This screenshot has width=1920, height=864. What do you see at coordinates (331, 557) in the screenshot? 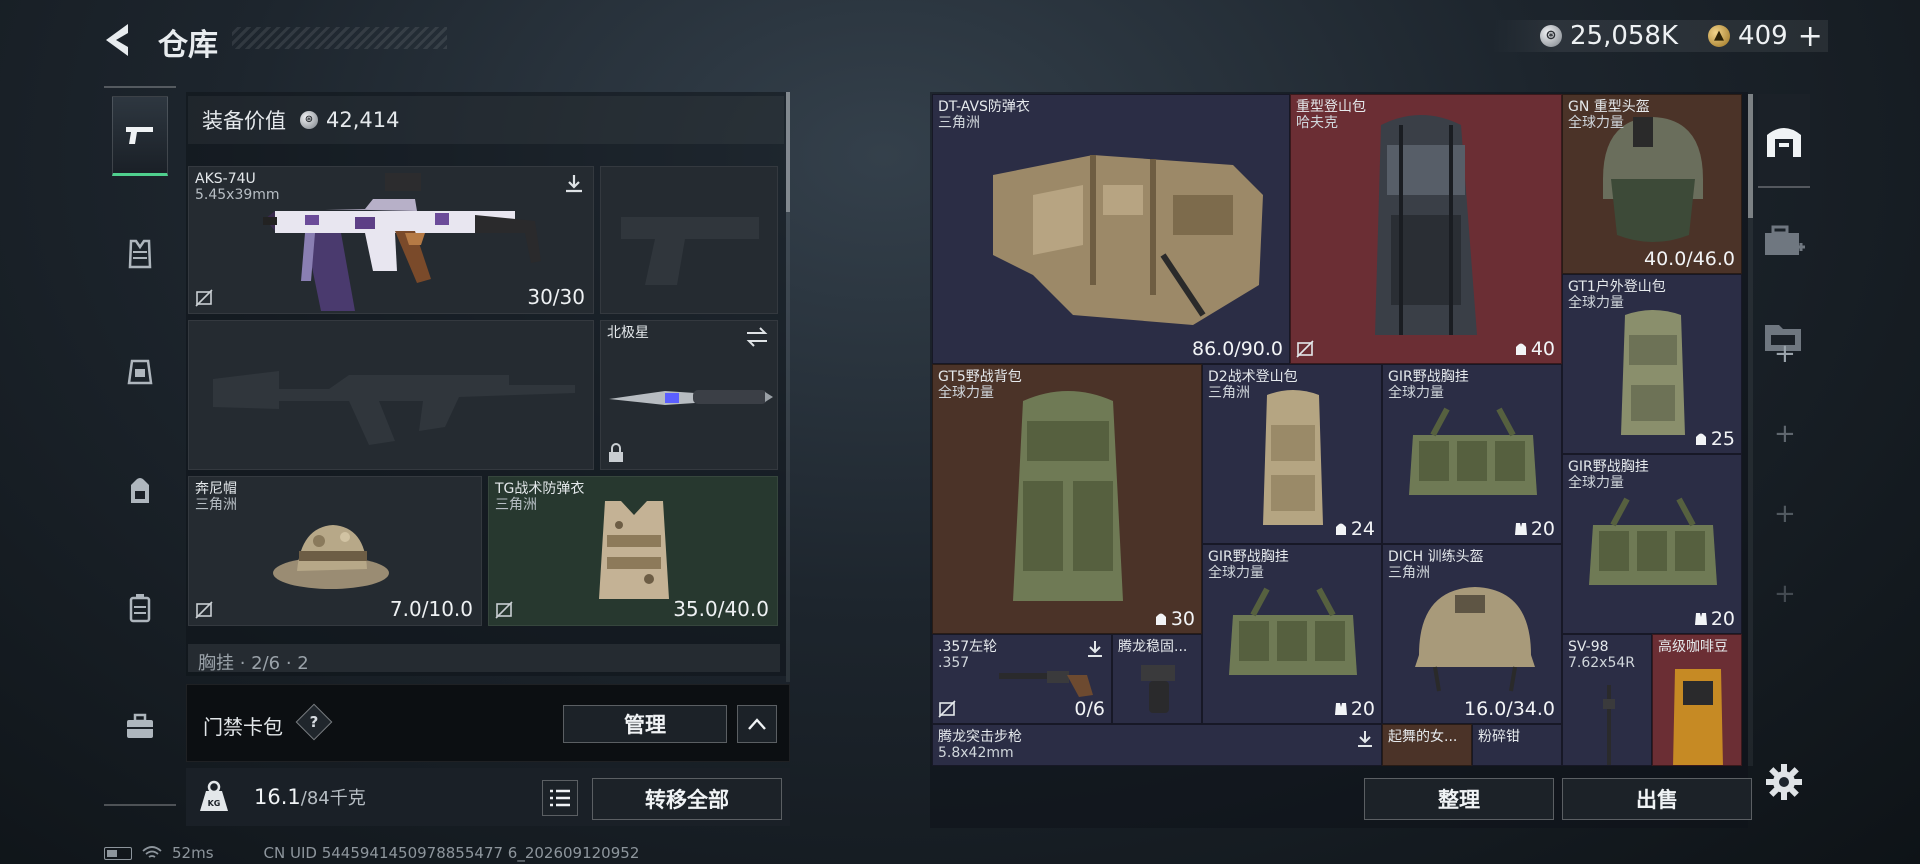
I see `boonie-hat-image` at bounding box center [331, 557].